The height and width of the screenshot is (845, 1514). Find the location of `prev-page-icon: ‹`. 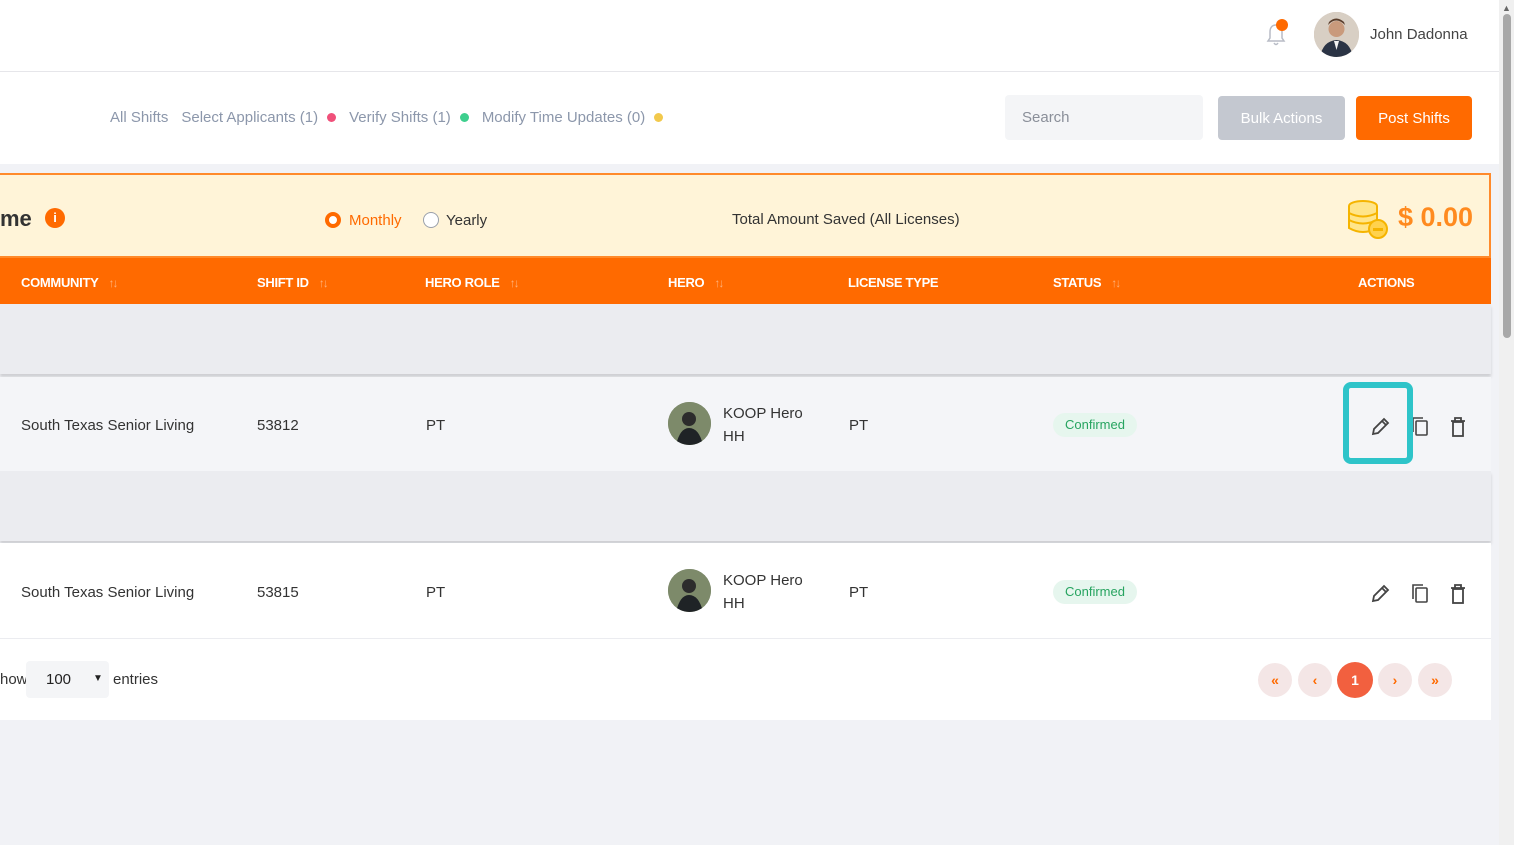

prev-page-icon: ‹ is located at coordinates (1315, 680).